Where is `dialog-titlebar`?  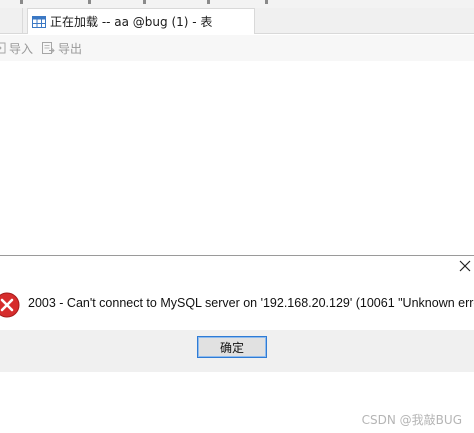
dialog-titlebar is located at coordinates (237, 268).